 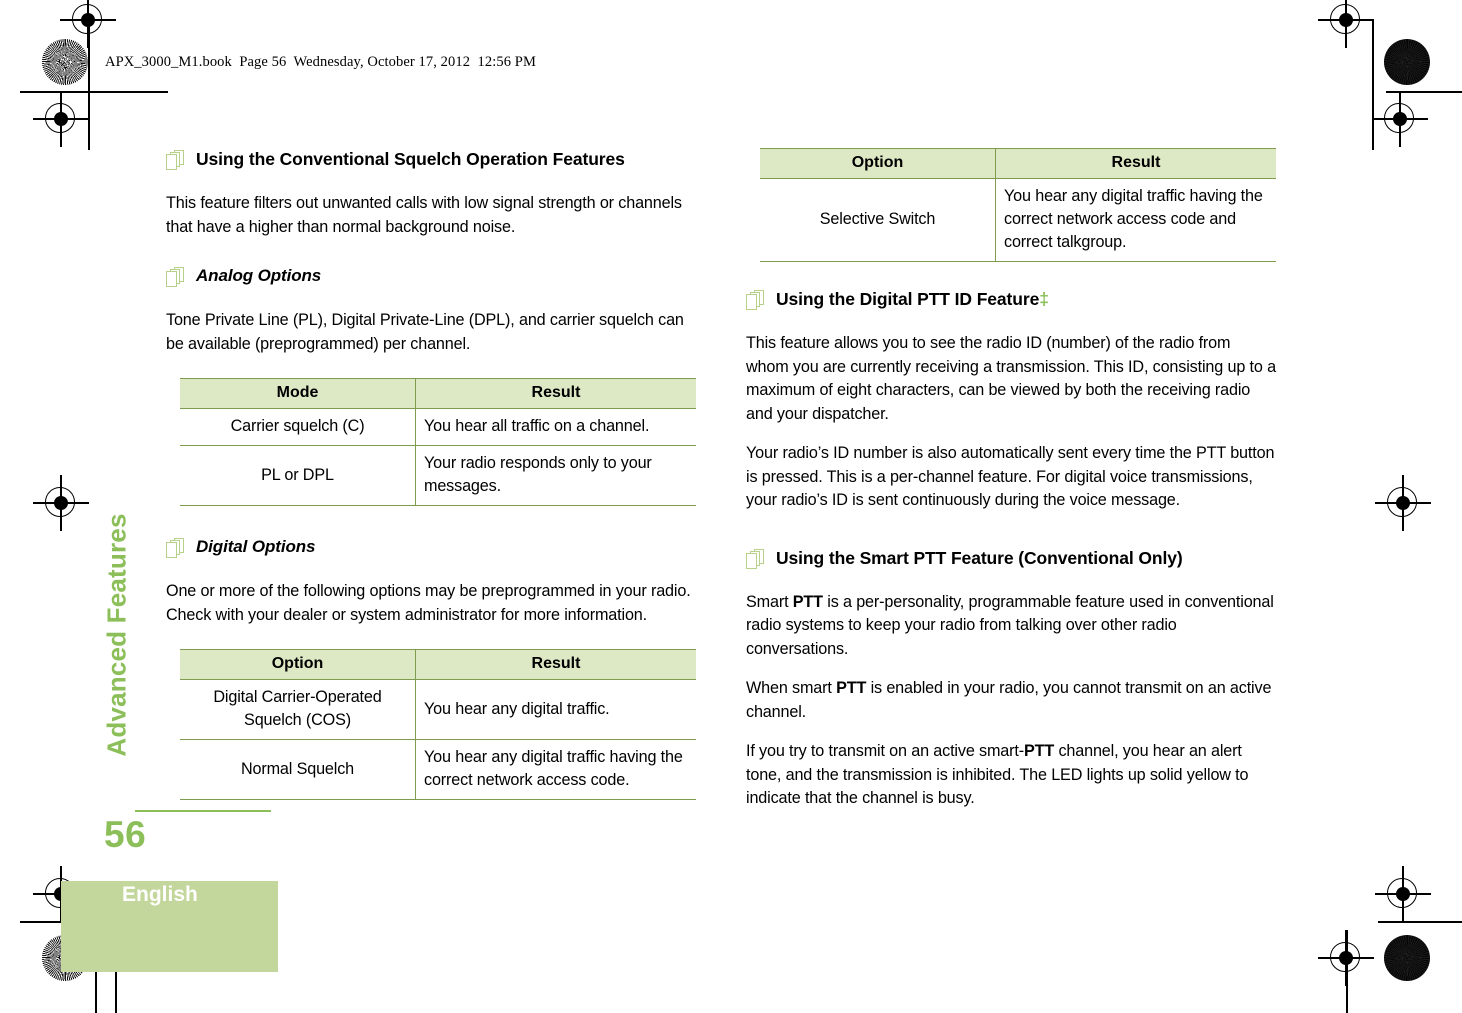 I want to click on registration-mark-top-right, so click(x=1346, y=24).